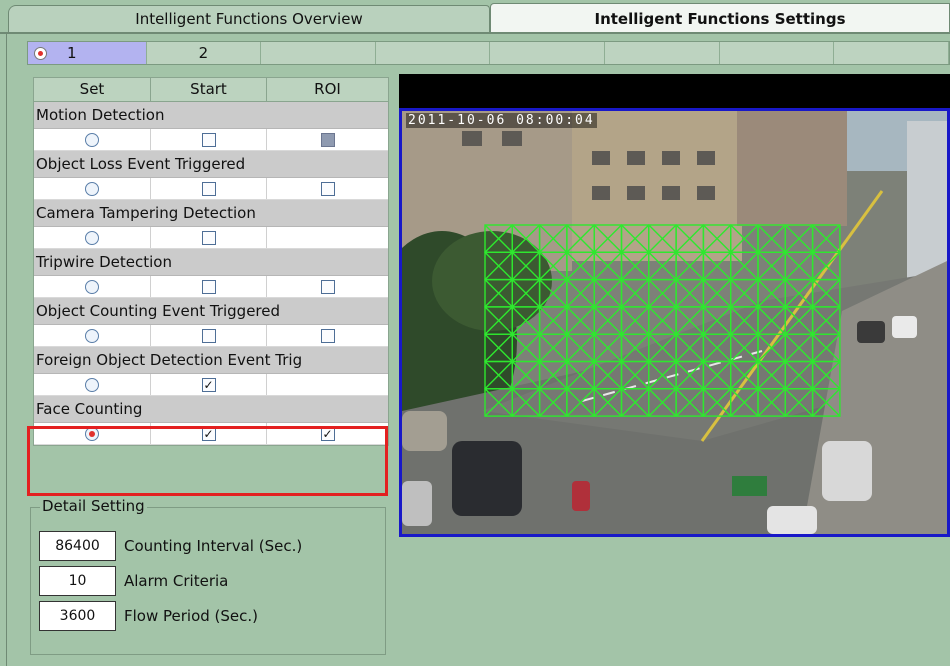 This screenshot has width=950, height=666. I want to click on tab-overview: Intelligent Functions Overview, so click(249, 19).